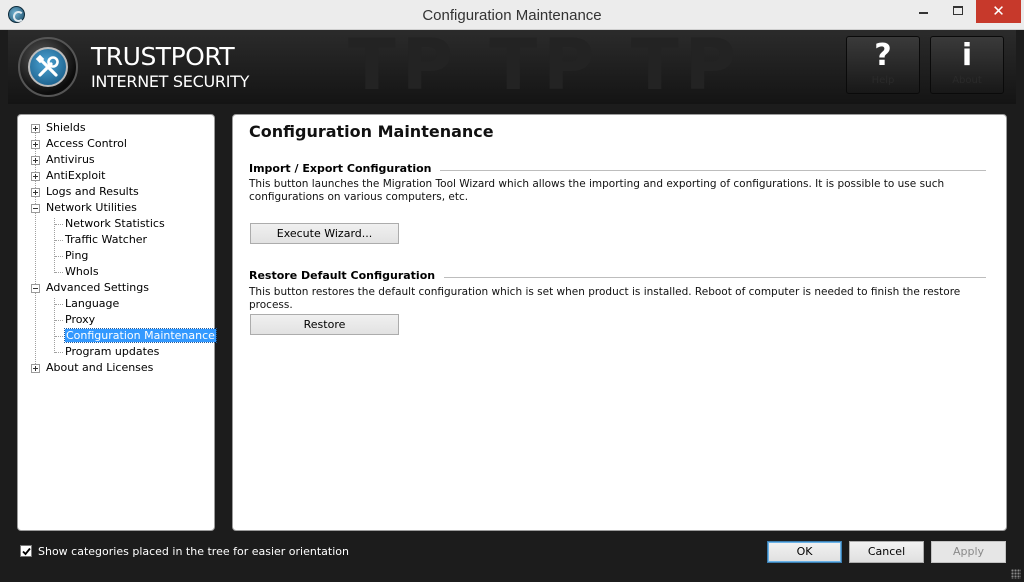 This screenshot has width=1024, height=582. Describe the element at coordinates (883, 55) in the screenshot. I see `help-icon: ?` at that location.